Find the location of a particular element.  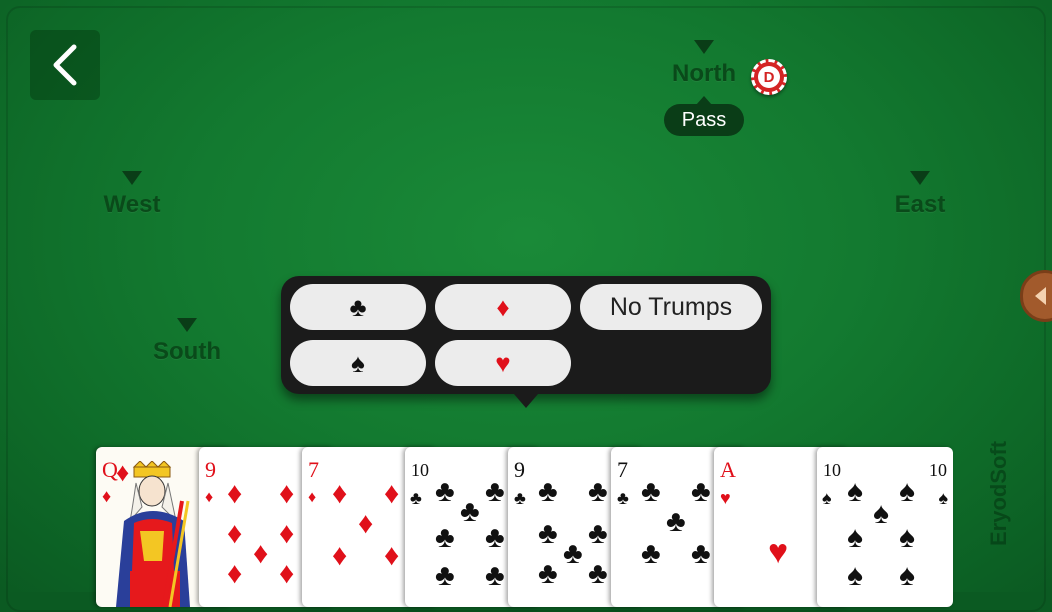

dealer-chip-letter: D is located at coordinates (769, 77).